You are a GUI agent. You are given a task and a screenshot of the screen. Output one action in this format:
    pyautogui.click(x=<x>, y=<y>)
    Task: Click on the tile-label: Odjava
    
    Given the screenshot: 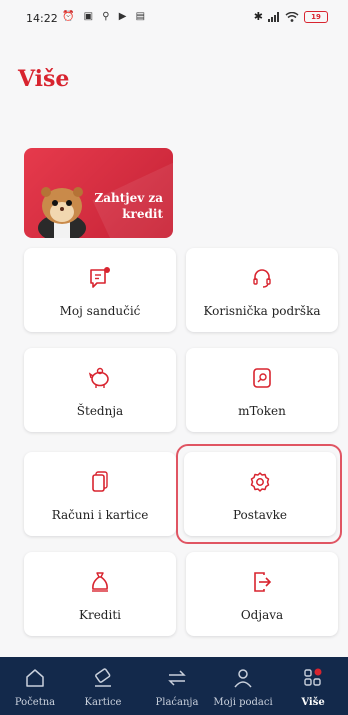 What is the action you would take?
    pyautogui.click(x=262, y=615)
    